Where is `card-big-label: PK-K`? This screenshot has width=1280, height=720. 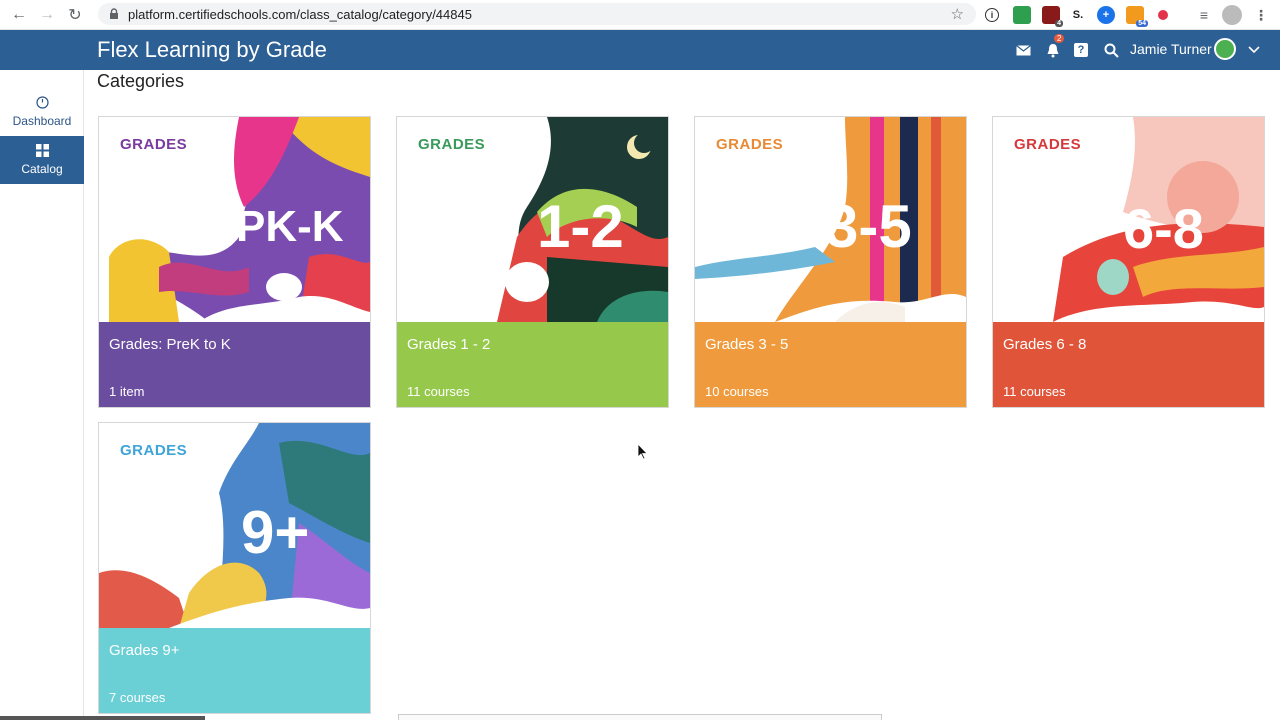 card-big-label: PK-K is located at coordinates (290, 226).